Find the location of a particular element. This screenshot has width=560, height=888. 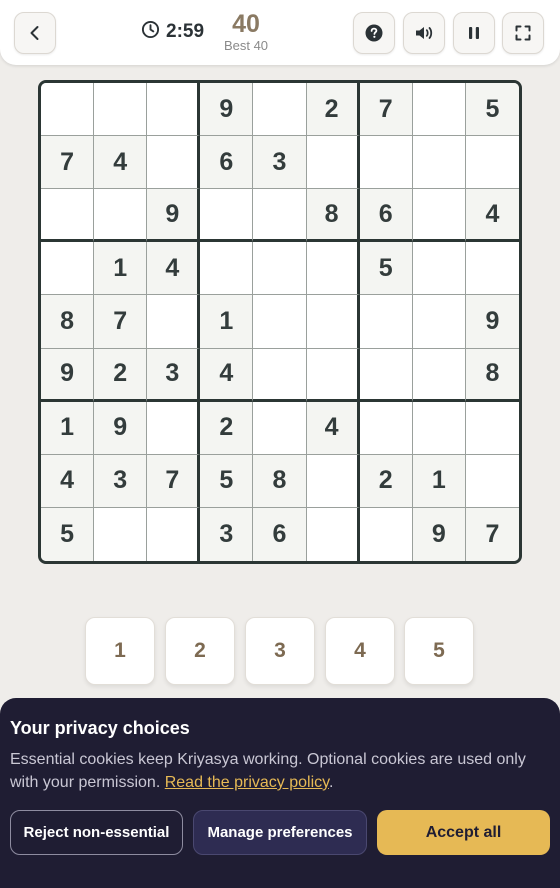

chevron-left-icon is located at coordinates (35, 33).